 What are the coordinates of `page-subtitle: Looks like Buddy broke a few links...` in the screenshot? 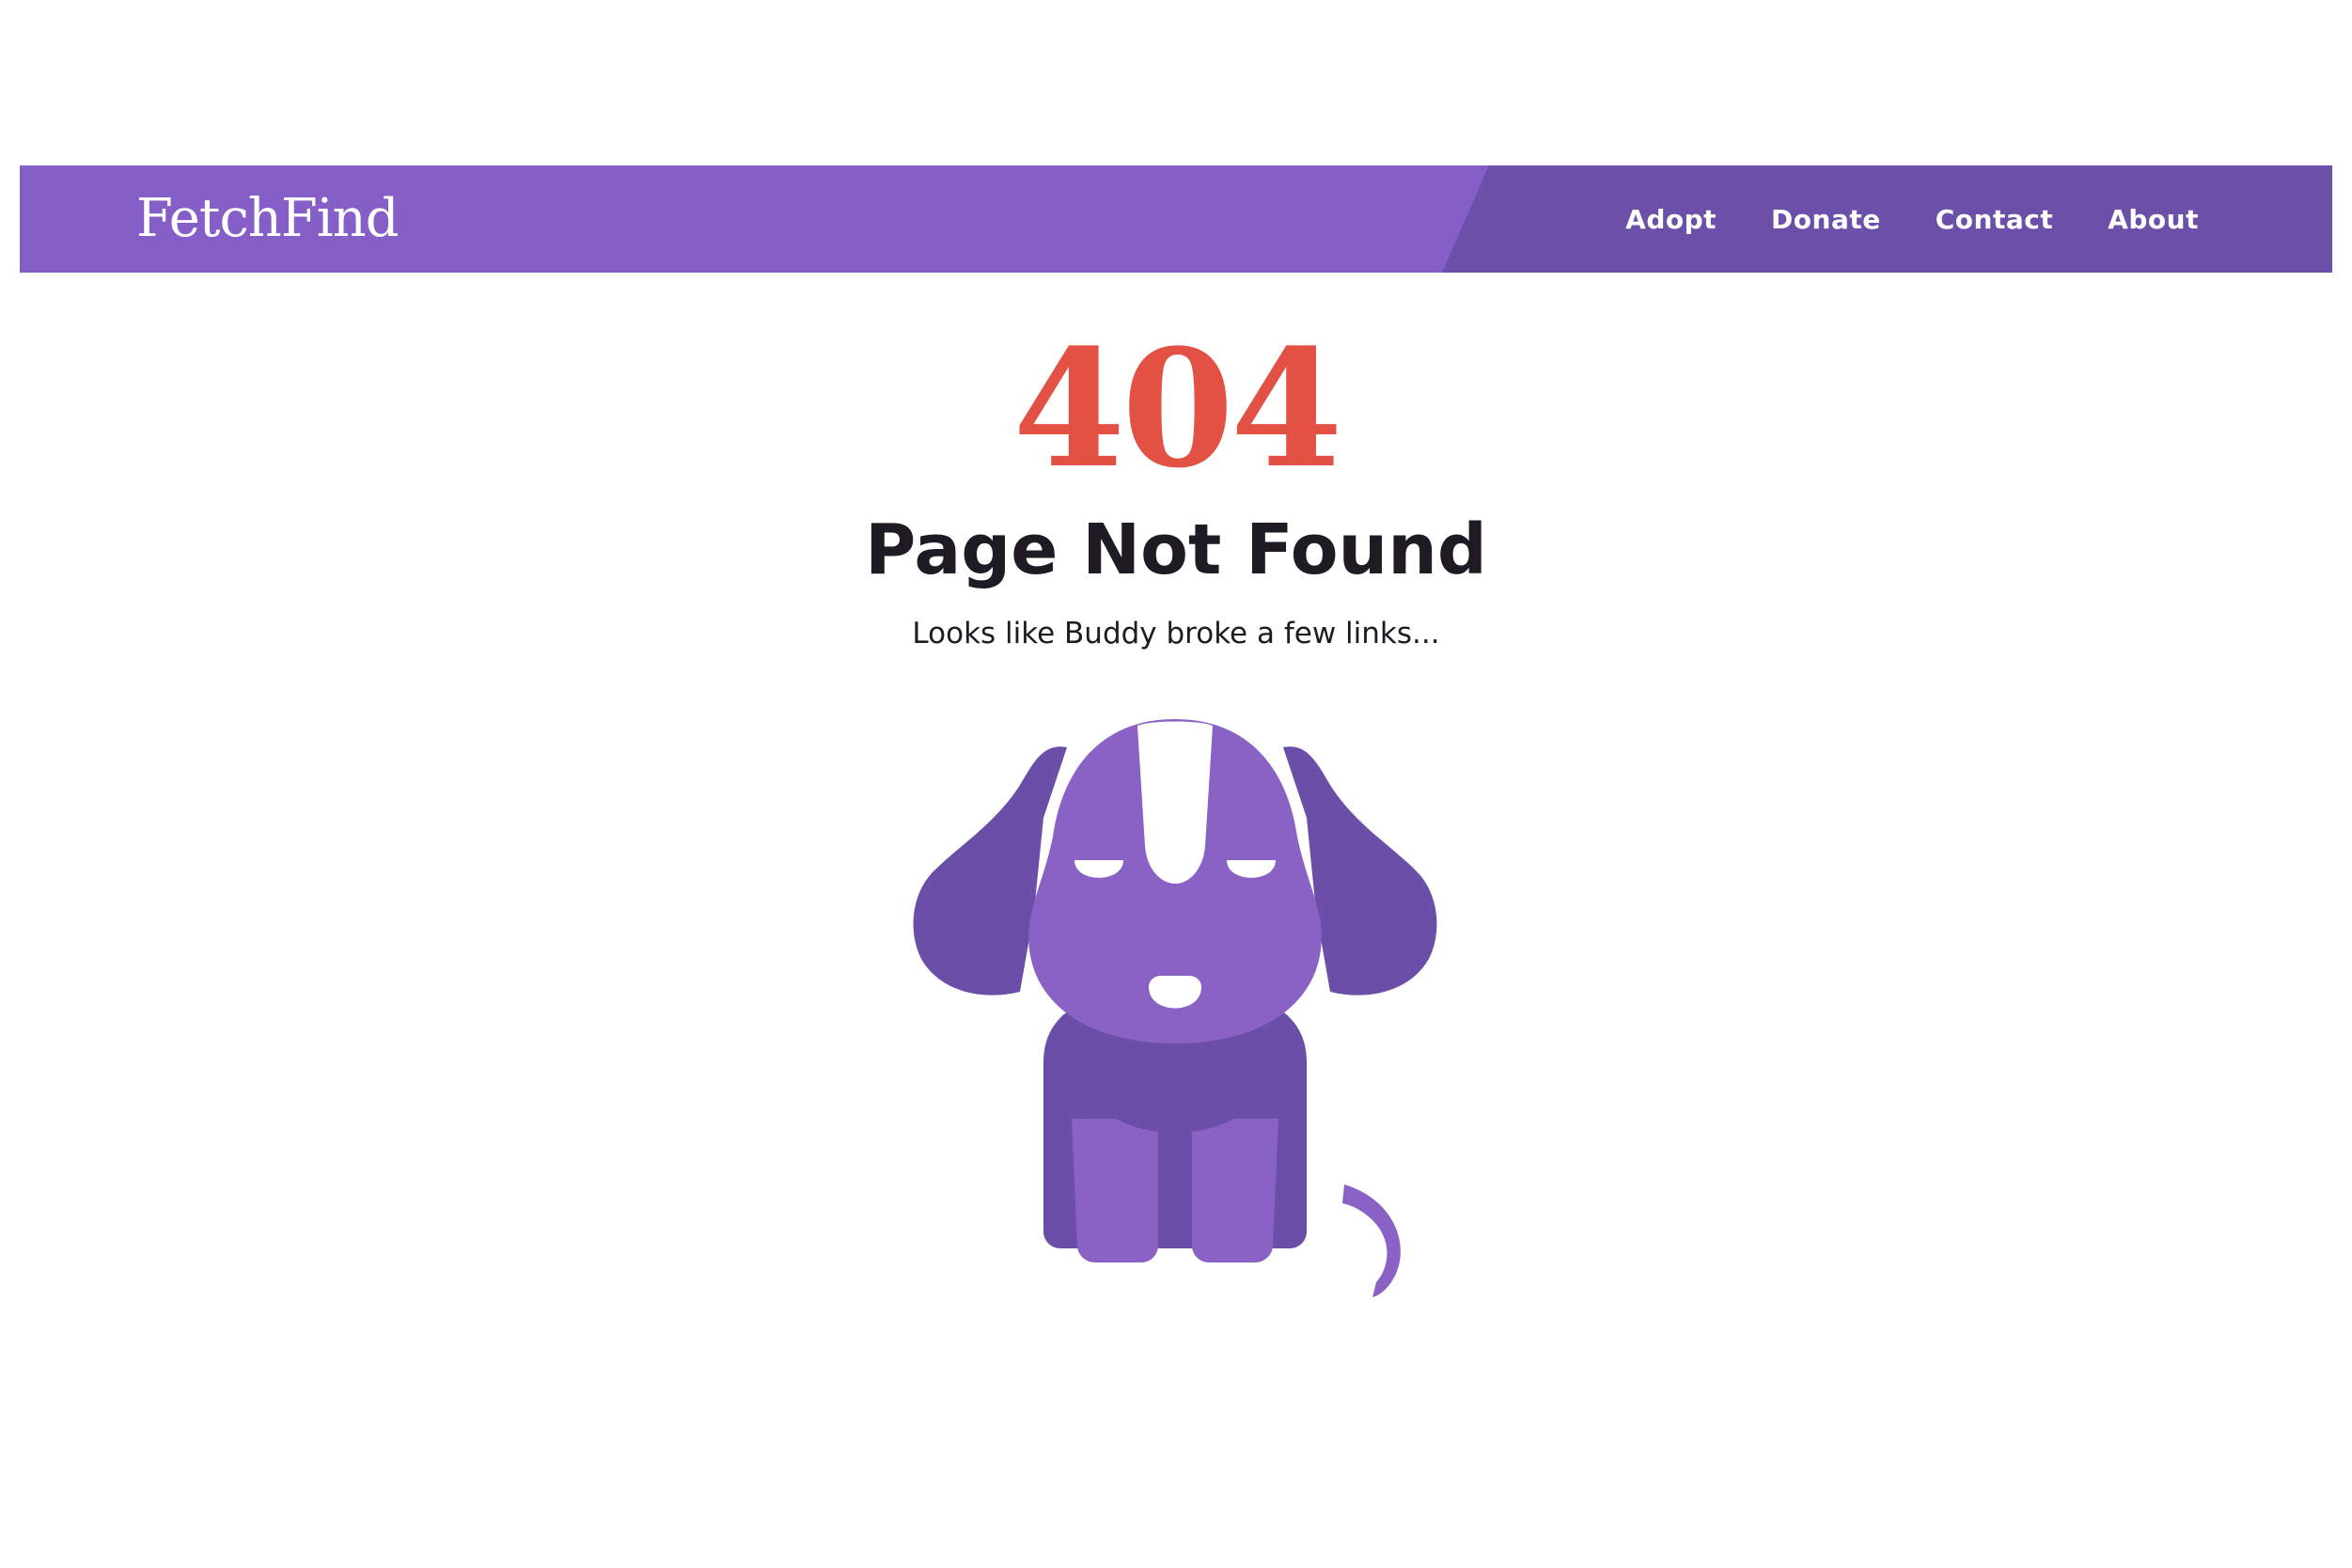 It's located at (1176, 634).